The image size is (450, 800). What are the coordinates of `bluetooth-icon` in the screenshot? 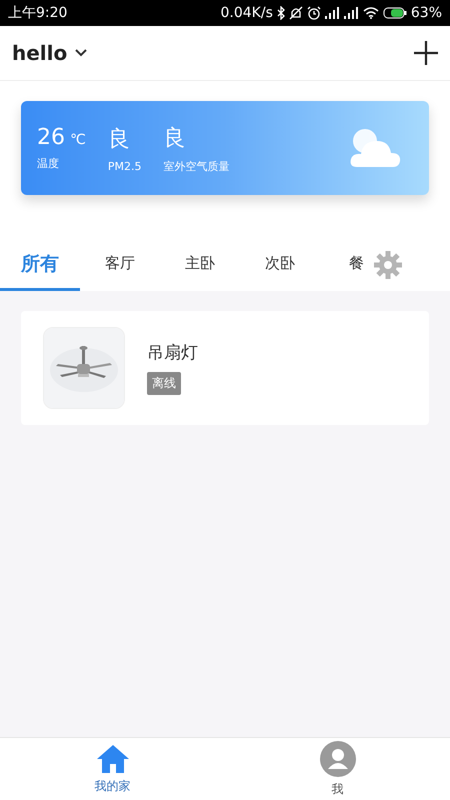 It's located at (280, 13).